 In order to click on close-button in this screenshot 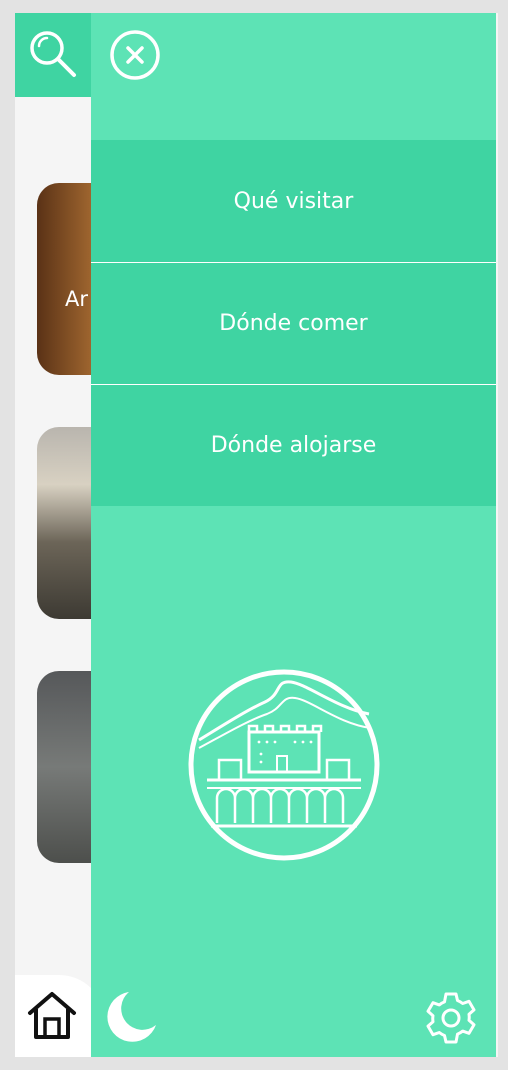, I will do `click(135, 55)`.